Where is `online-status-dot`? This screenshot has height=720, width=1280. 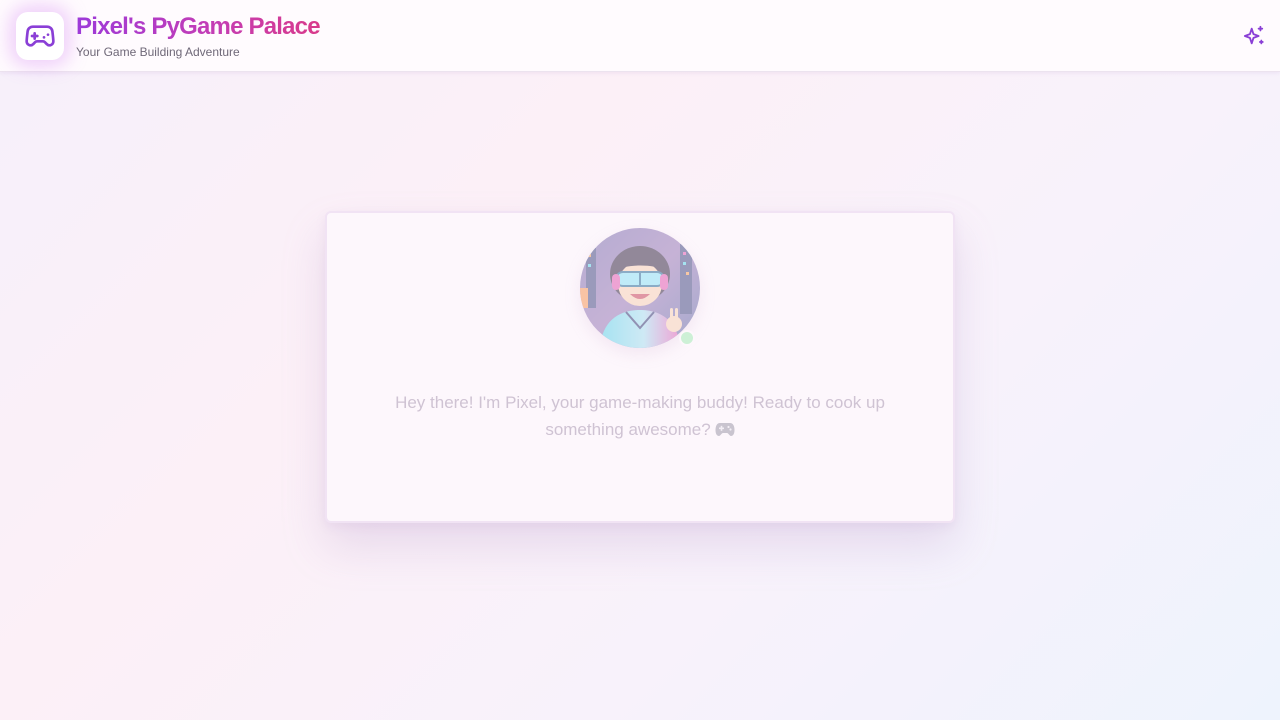 online-status-dot is located at coordinates (687, 338).